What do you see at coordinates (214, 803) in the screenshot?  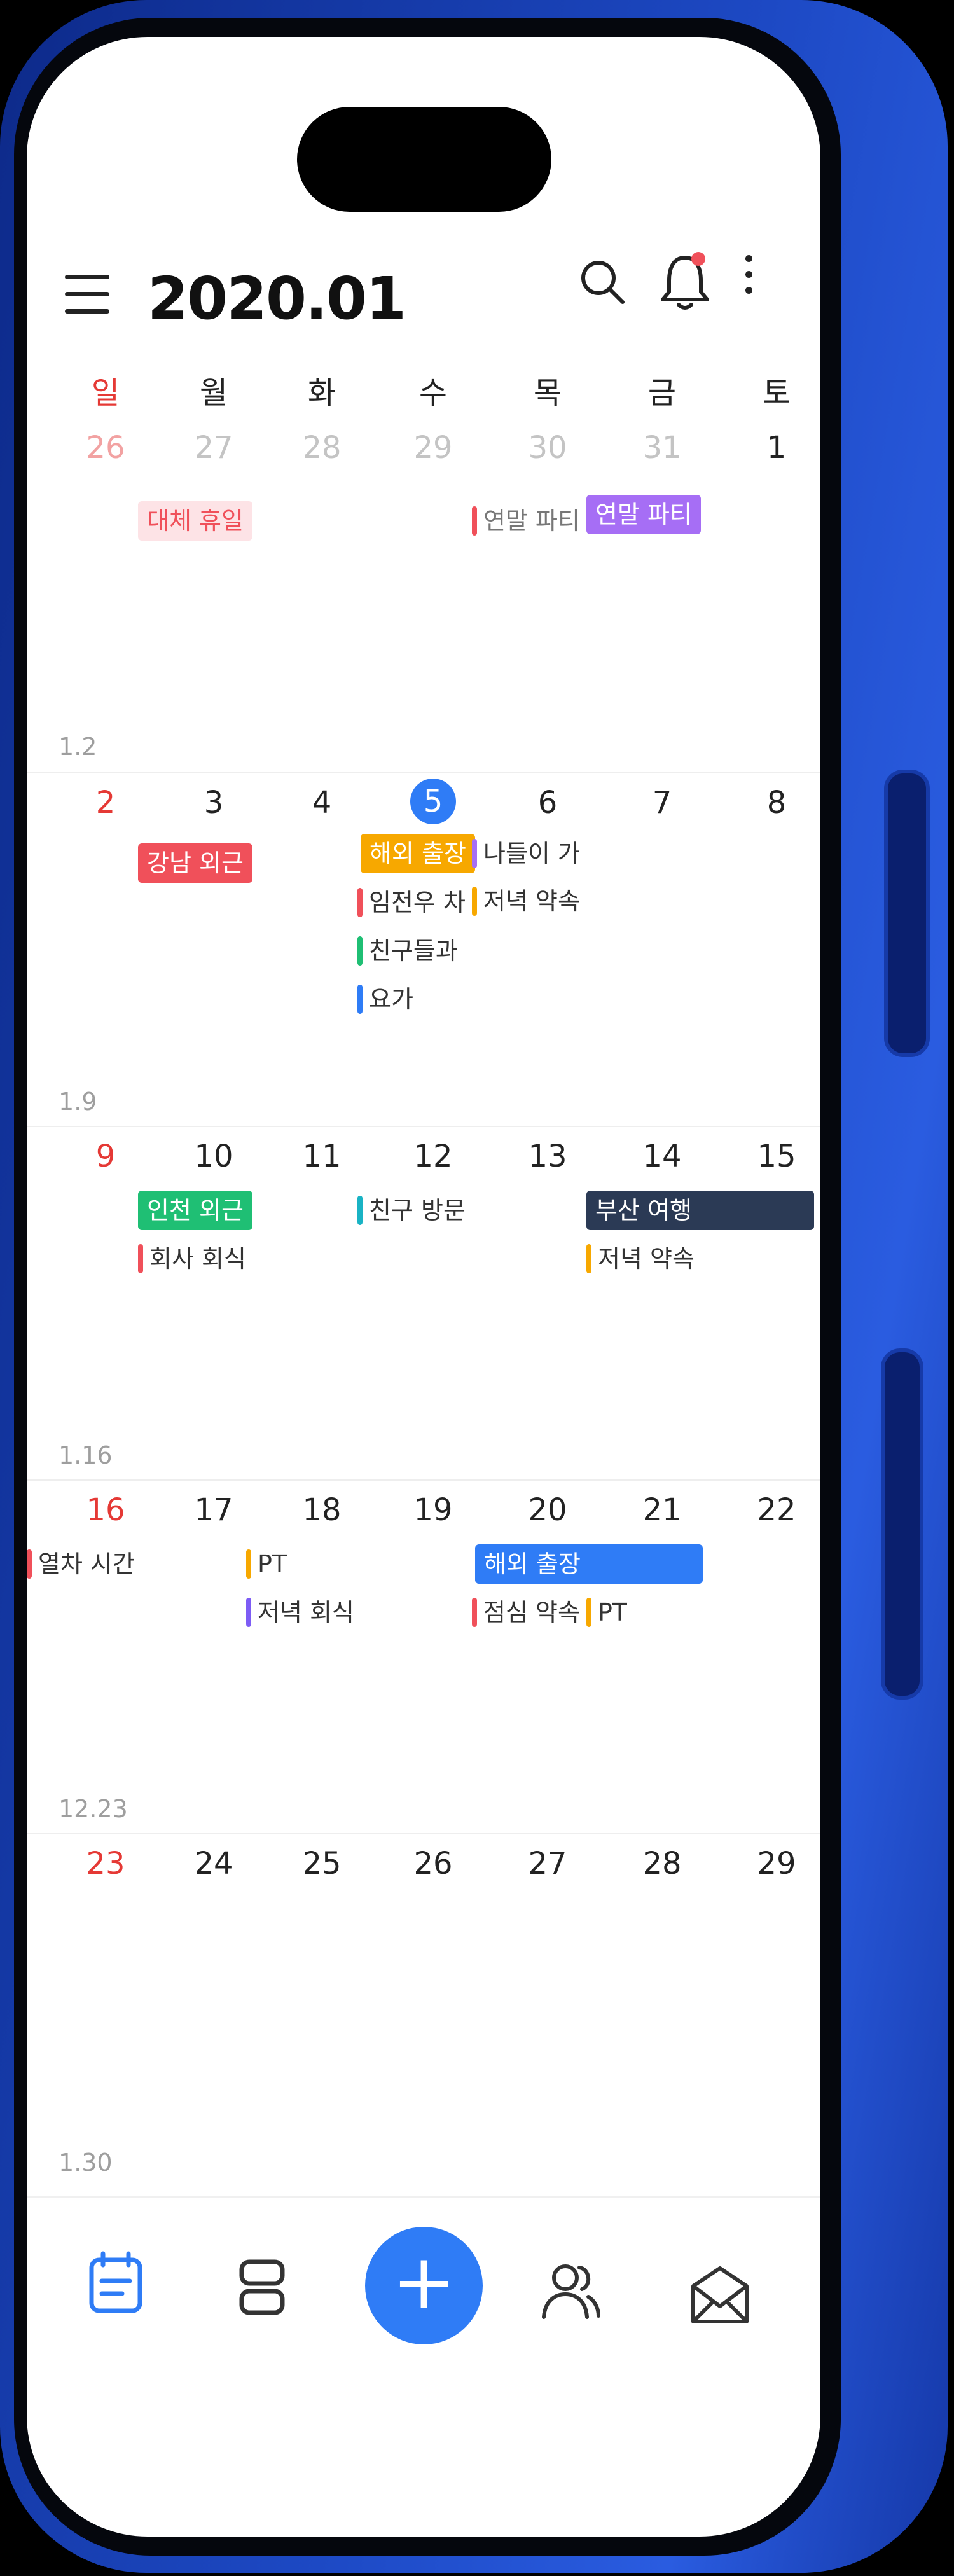 I see `day-cell: 3` at bounding box center [214, 803].